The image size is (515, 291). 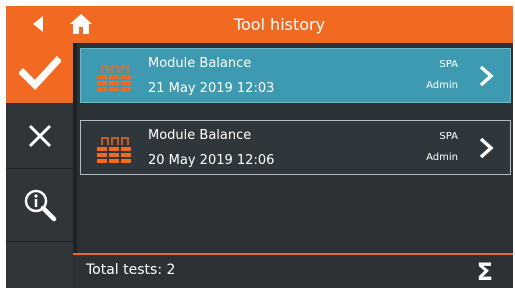 What do you see at coordinates (485, 272) in the screenshot?
I see `sum-button: Σ` at bounding box center [485, 272].